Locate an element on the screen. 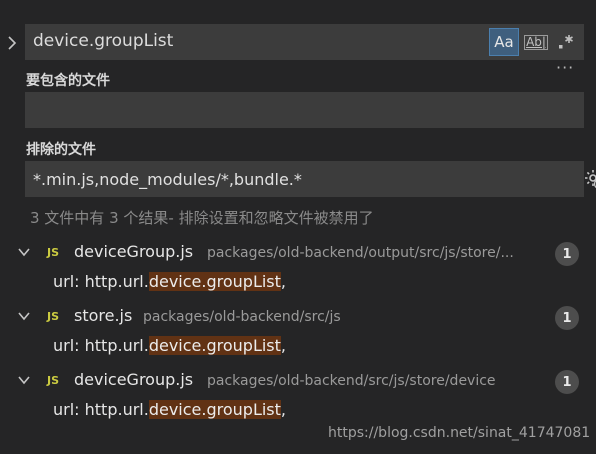  result-file-path: packages/old-backend/src/js is located at coordinates (242, 317).